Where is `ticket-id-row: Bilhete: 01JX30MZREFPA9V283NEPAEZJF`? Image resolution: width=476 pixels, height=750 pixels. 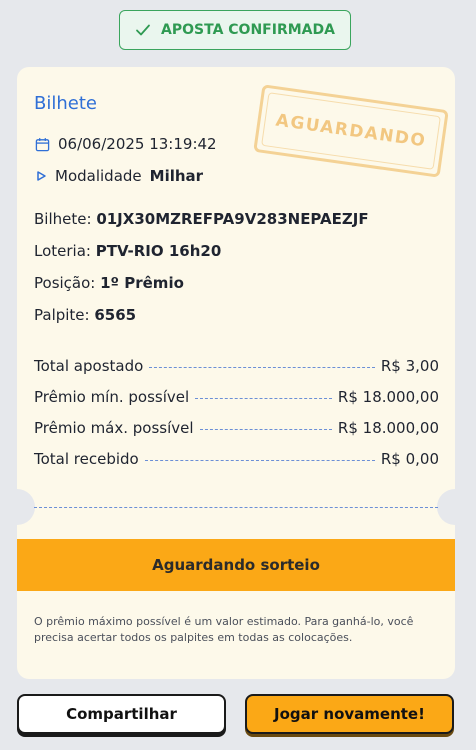 ticket-id-row: Bilhete: 01JX30MZREFPA9V283NEPAEZJF is located at coordinates (201, 219).